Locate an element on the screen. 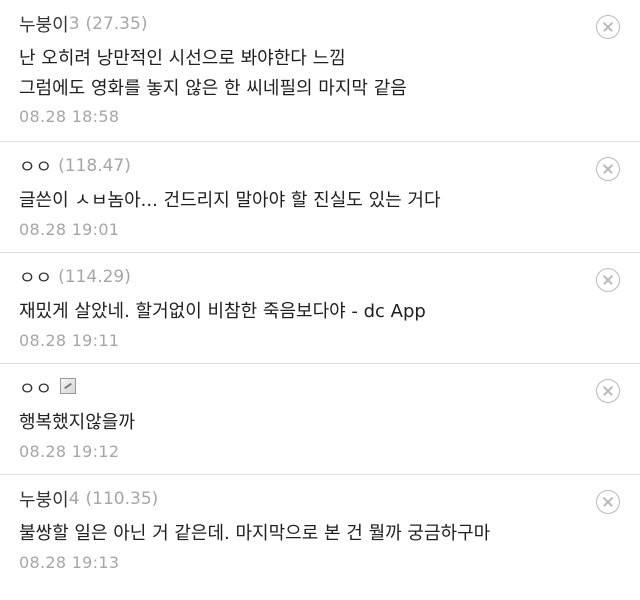 This screenshot has height=600, width=640. comment-date: 08.28 19:12 is located at coordinates (69, 451).